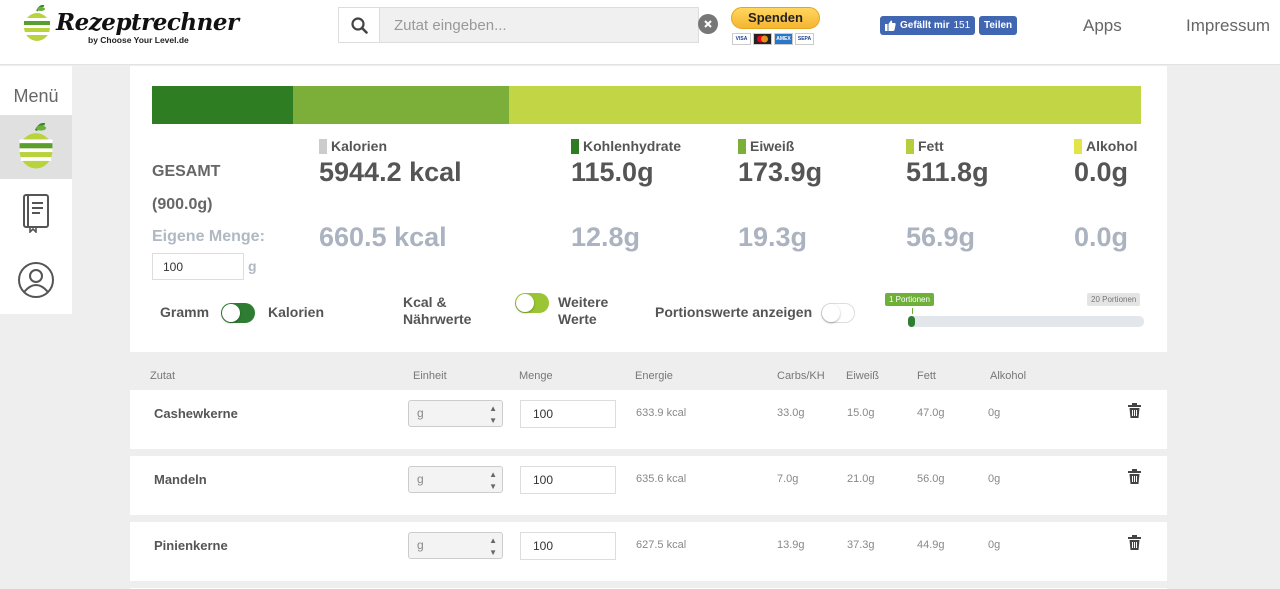 The image size is (1280, 589). Describe the element at coordinates (130, 26) in the screenshot. I see `logo: Rezeptrechner by Choose Your Level.de` at that location.